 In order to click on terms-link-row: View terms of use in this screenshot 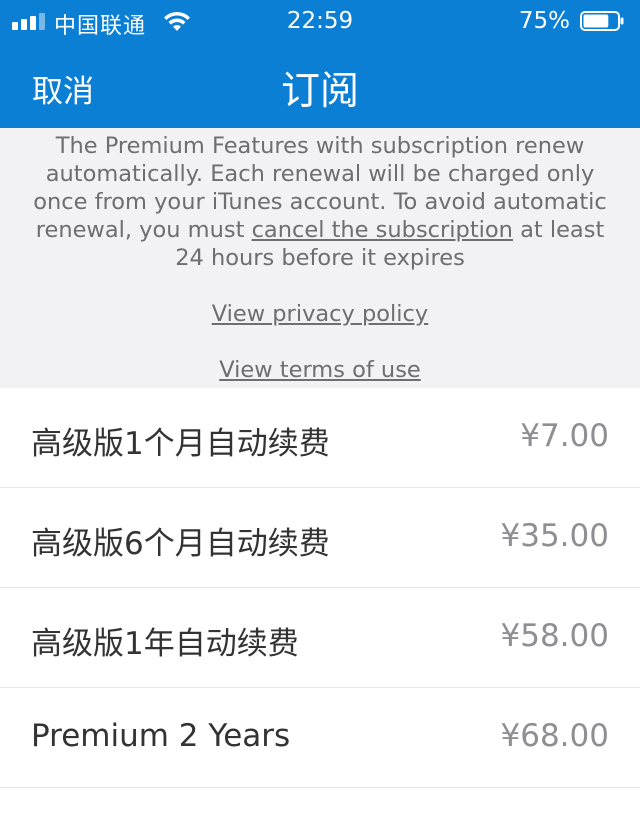, I will do `click(320, 370)`.